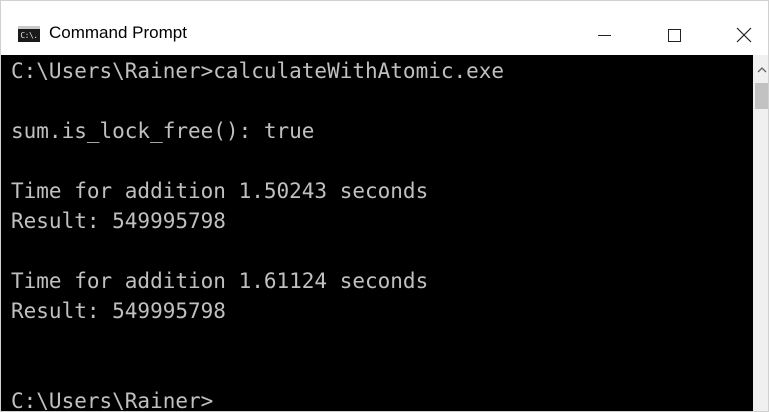  Describe the element at coordinates (760, 233) in the screenshot. I see `vertical-scrollbar` at that location.